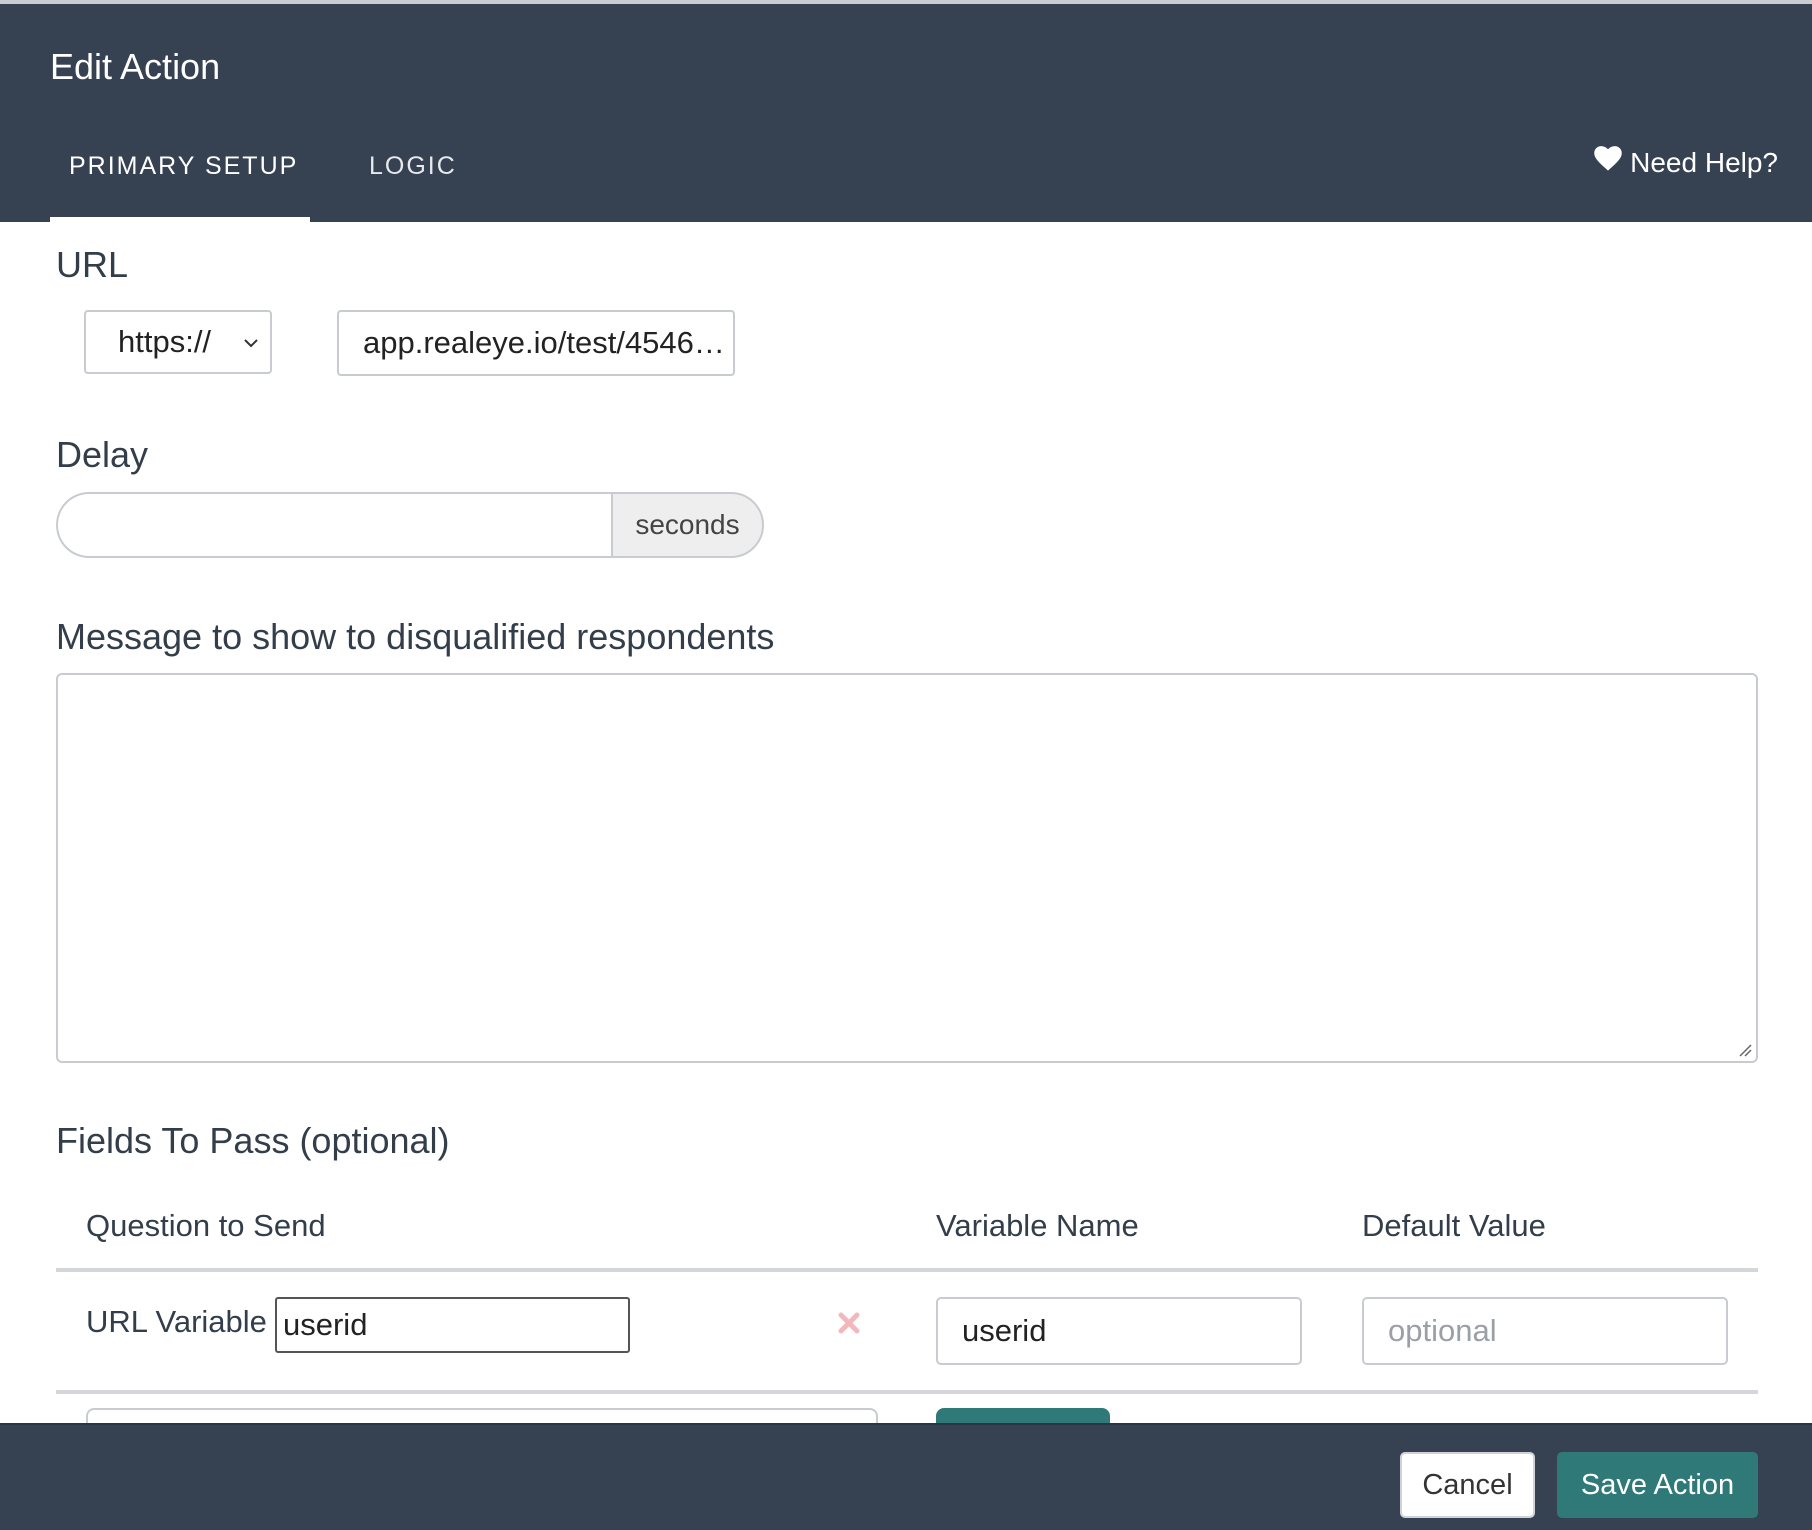 The height and width of the screenshot is (1530, 1812). Describe the element at coordinates (907, 1392) in the screenshot. I see `table-row-divider` at that location.